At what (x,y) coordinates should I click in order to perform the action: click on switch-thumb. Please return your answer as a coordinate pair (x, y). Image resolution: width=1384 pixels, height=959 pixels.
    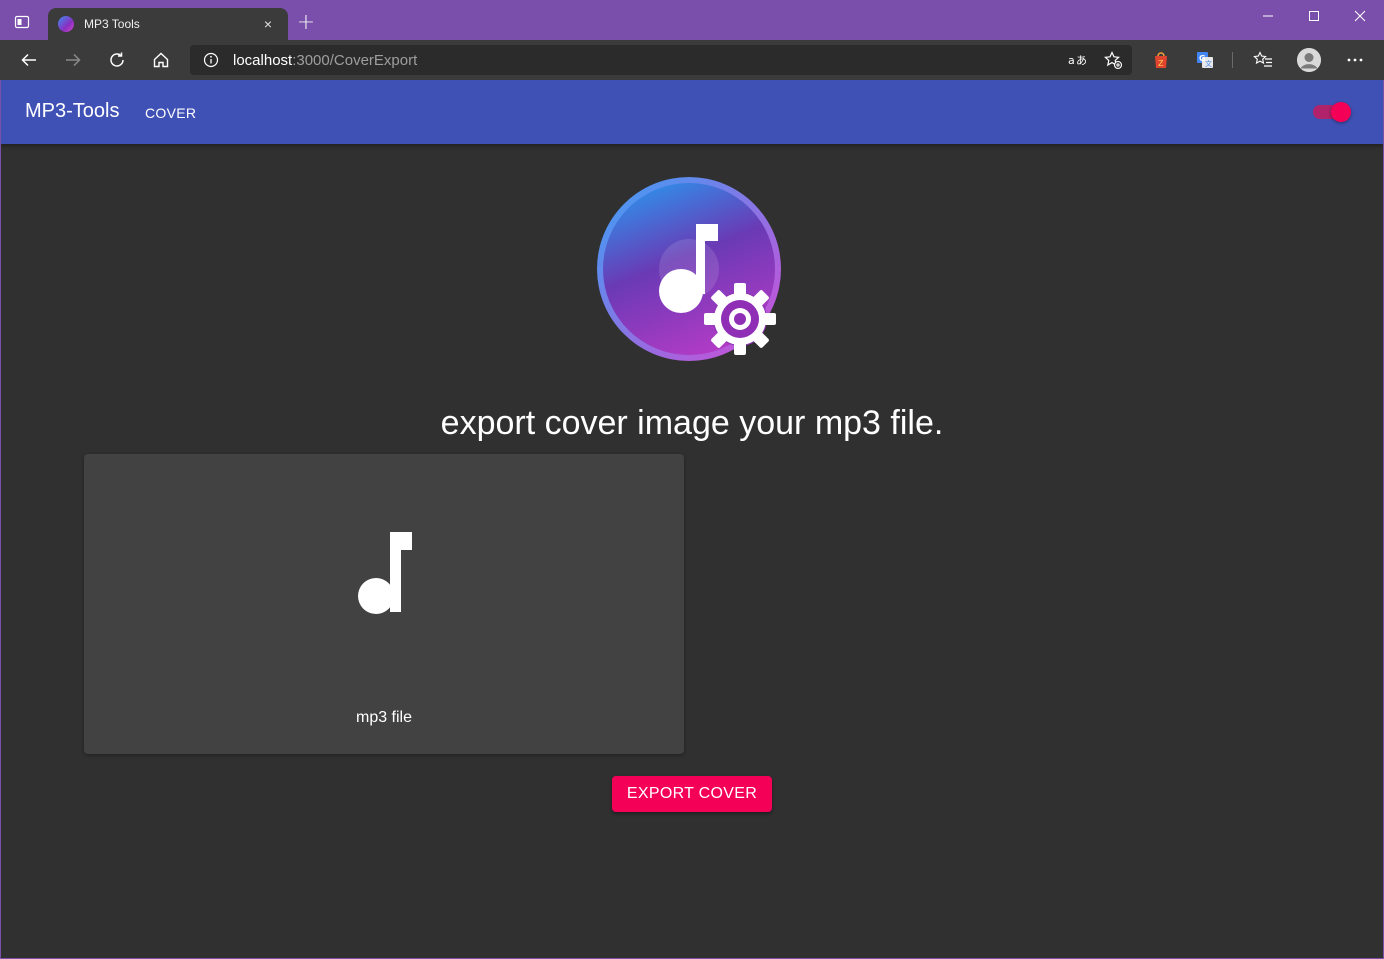
    Looking at the image, I should click on (1341, 112).